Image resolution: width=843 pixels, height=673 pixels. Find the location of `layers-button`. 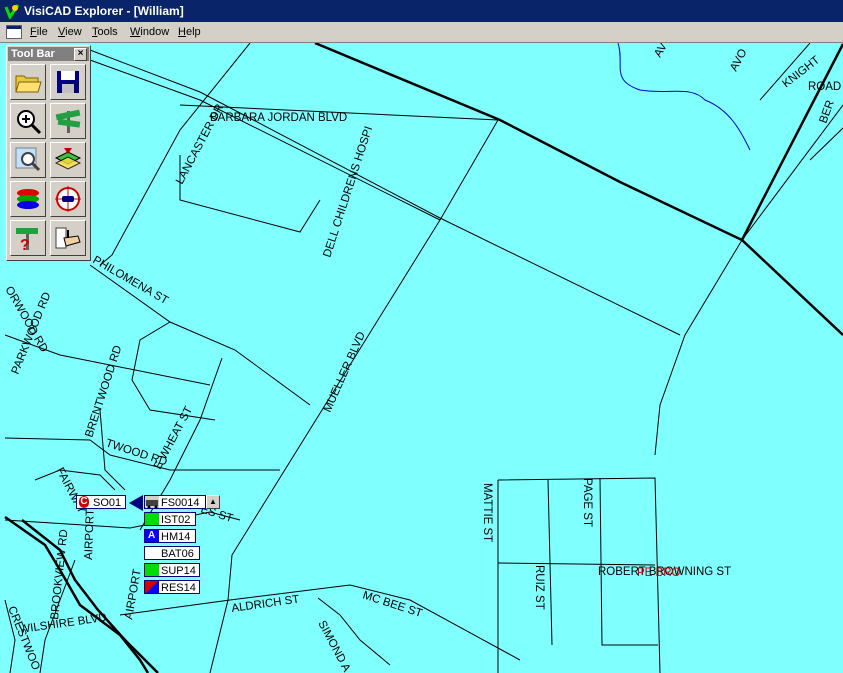

layers-button is located at coordinates (28, 199).